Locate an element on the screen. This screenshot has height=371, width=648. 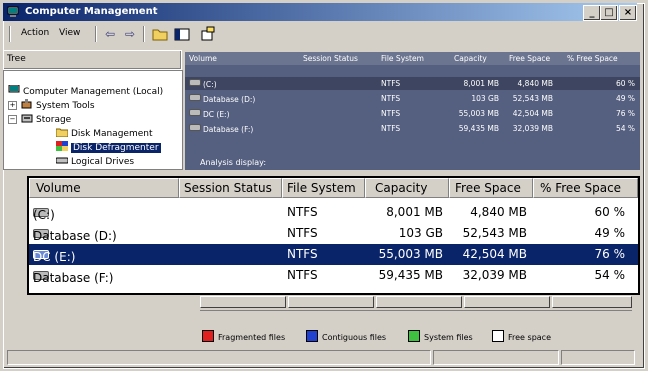
tree-item-system-tools: System Tools is located at coordinates (58, 105).